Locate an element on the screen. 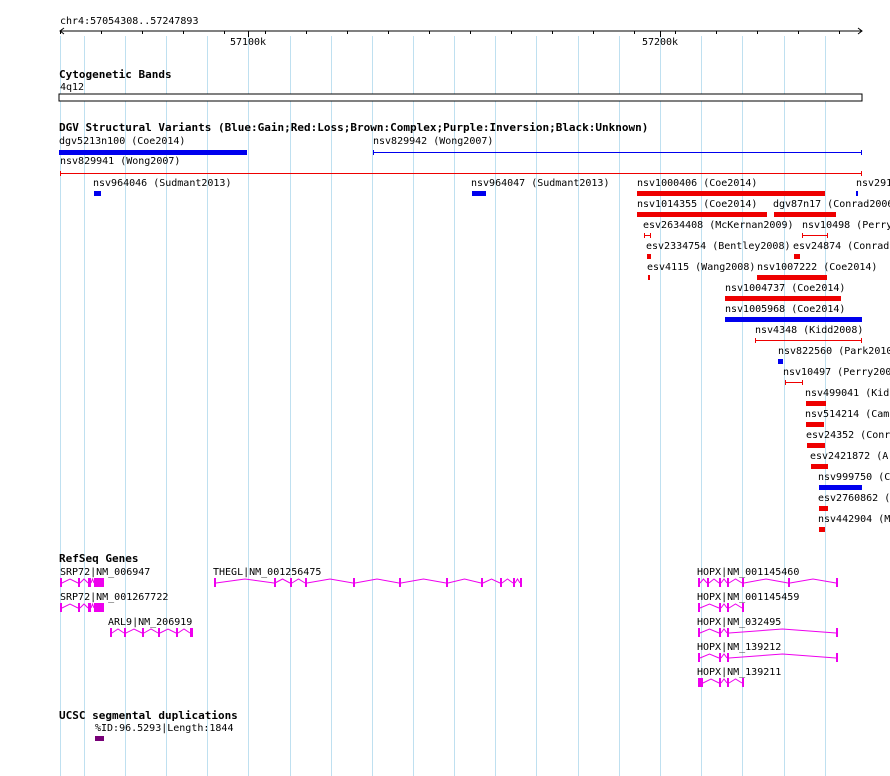 The image size is (890, 776). dgv-variant: nsv829942 (Wong2007) is located at coordinates (617, 145).